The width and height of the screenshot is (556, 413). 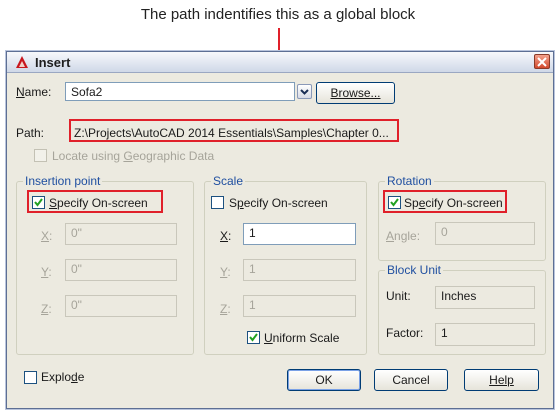 What do you see at coordinates (444, 333) in the screenshot?
I see `factor-value: 1` at bounding box center [444, 333].